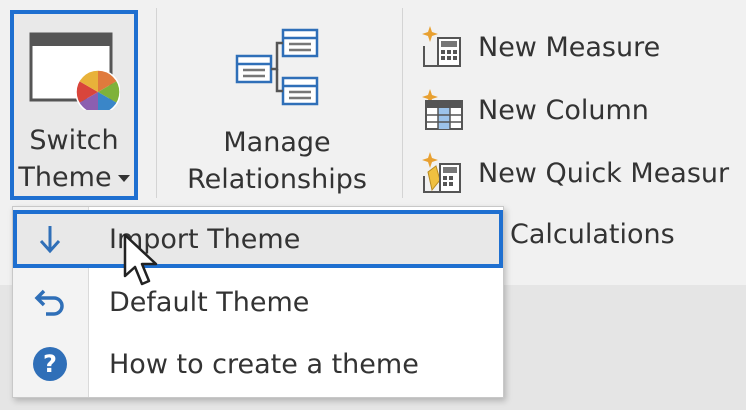 This screenshot has width=746, height=410. Describe the element at coordinates (592, 234) in the screenshot. I see `calculations-group-label: Calculations` at that location.